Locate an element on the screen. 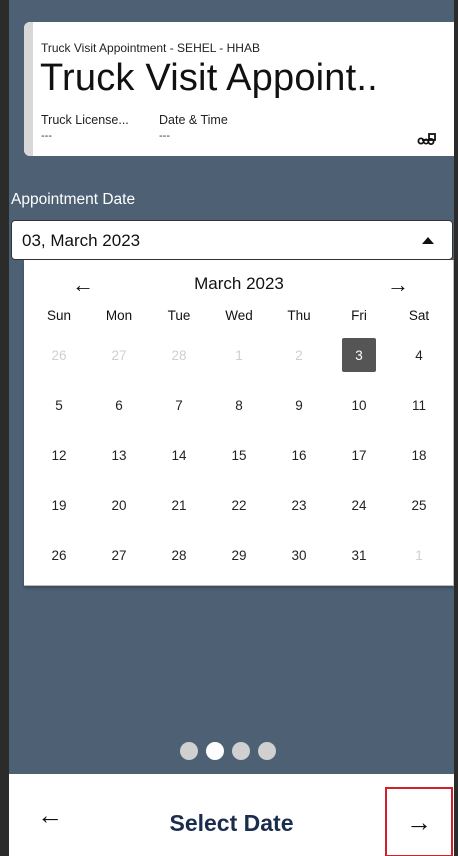 The width and height of the screenshot is (458, 856). page-dot-active is located at coordinates (215, 751).